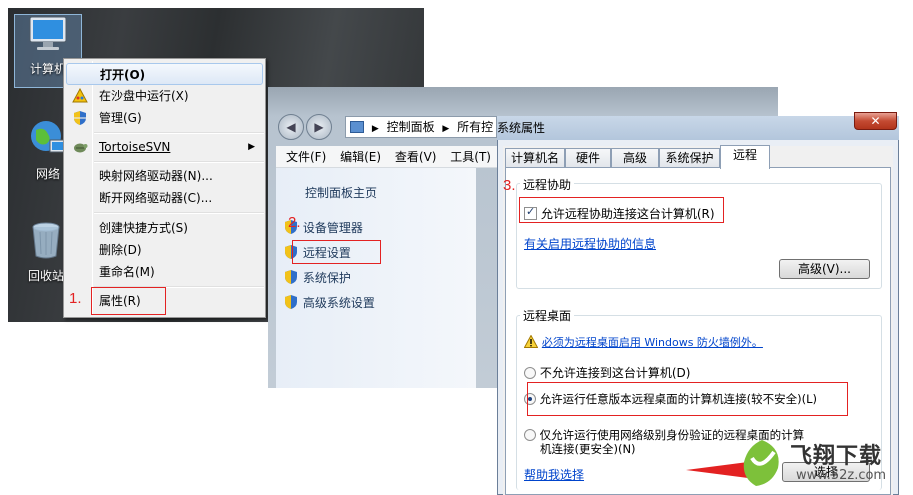 The image size is (913, 495). I want to click on step-label-1: 1., so click(75, 298).